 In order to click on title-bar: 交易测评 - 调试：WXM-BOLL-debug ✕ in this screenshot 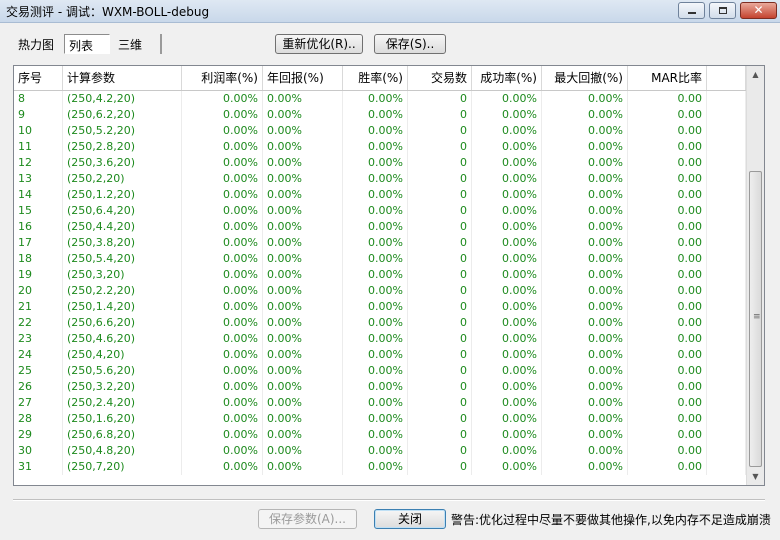, I will do `click(390, 11)`.